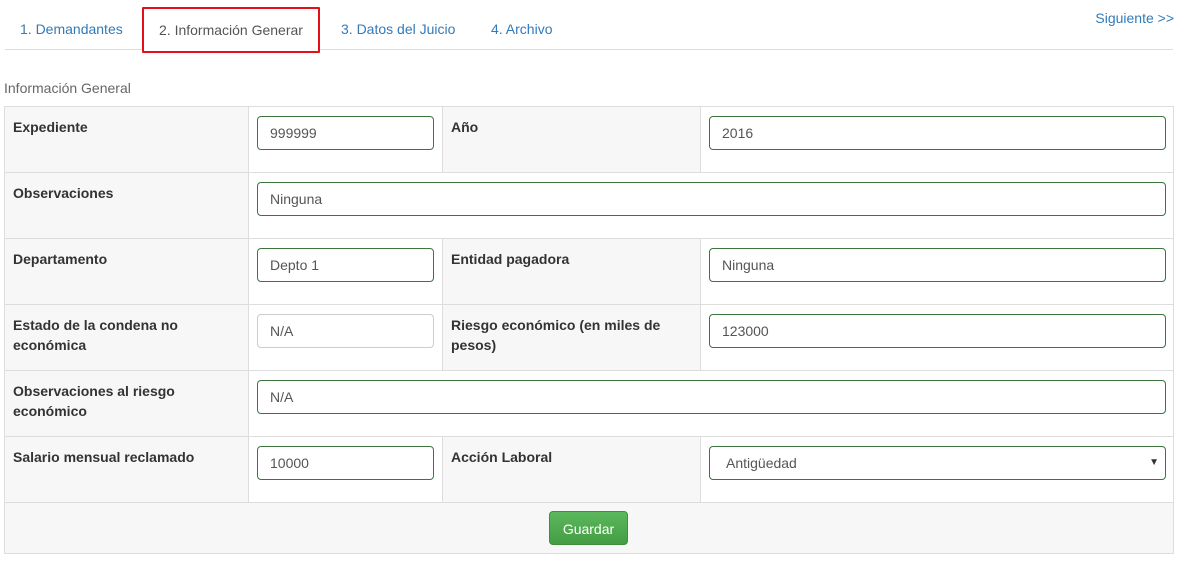 The width and height of the screenshot is (1178, 564). I want to click on form-row: Observaciones, so click(589, 206).